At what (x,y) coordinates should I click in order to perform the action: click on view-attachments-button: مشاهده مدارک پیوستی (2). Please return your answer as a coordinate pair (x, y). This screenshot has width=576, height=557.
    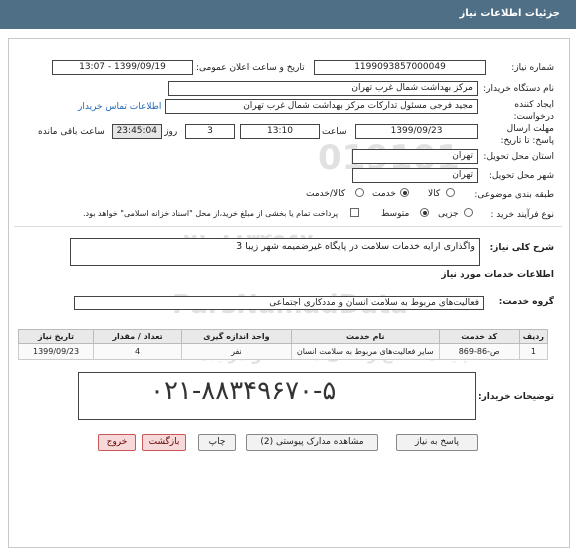
    Looking at the image, I should click on (312, 442).